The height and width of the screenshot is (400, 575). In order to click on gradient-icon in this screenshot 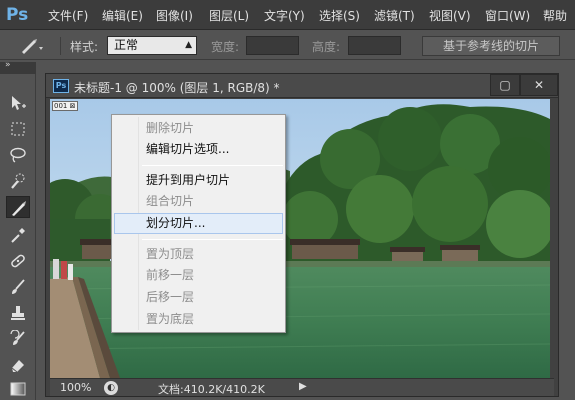, I will do `click(18, 389)`.